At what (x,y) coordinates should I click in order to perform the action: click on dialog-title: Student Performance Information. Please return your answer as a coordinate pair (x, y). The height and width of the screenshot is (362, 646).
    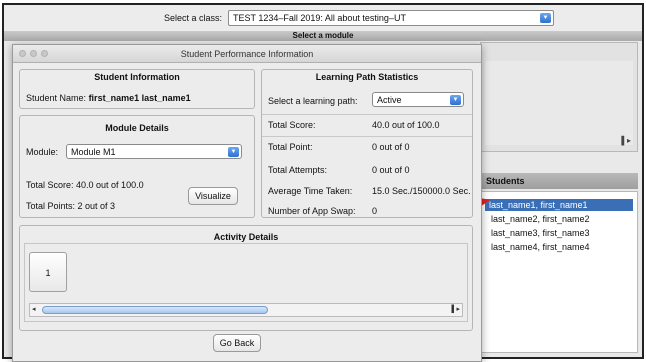
    Looking at the image, I should click on (247, 54).